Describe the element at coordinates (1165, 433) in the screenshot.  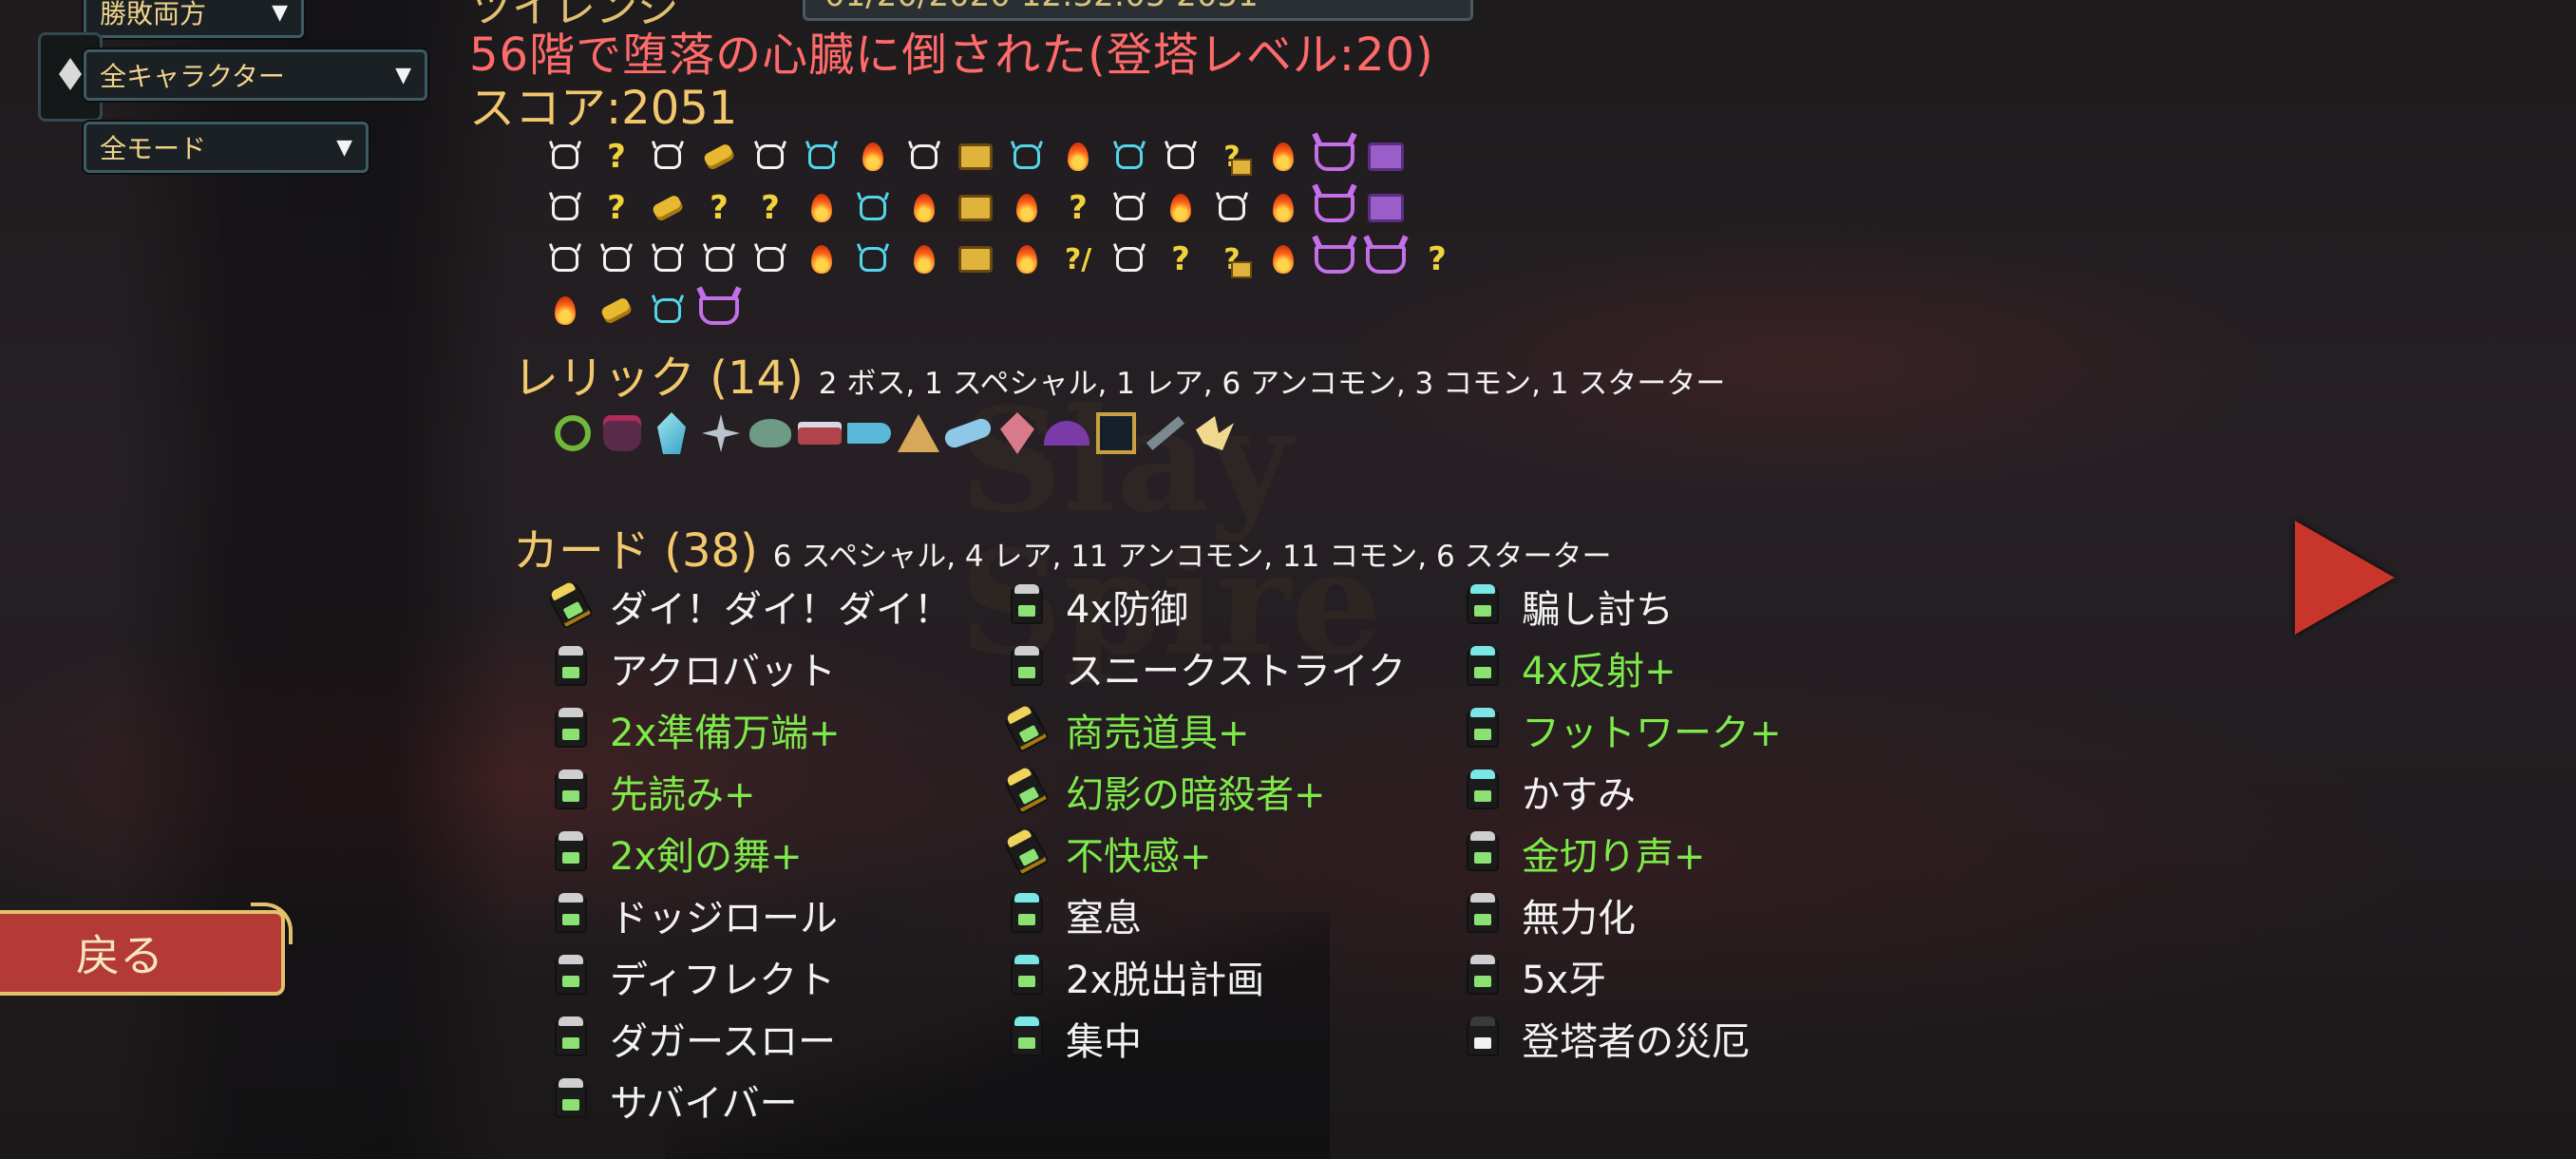
I see `relic-kunai-icon` at that location.